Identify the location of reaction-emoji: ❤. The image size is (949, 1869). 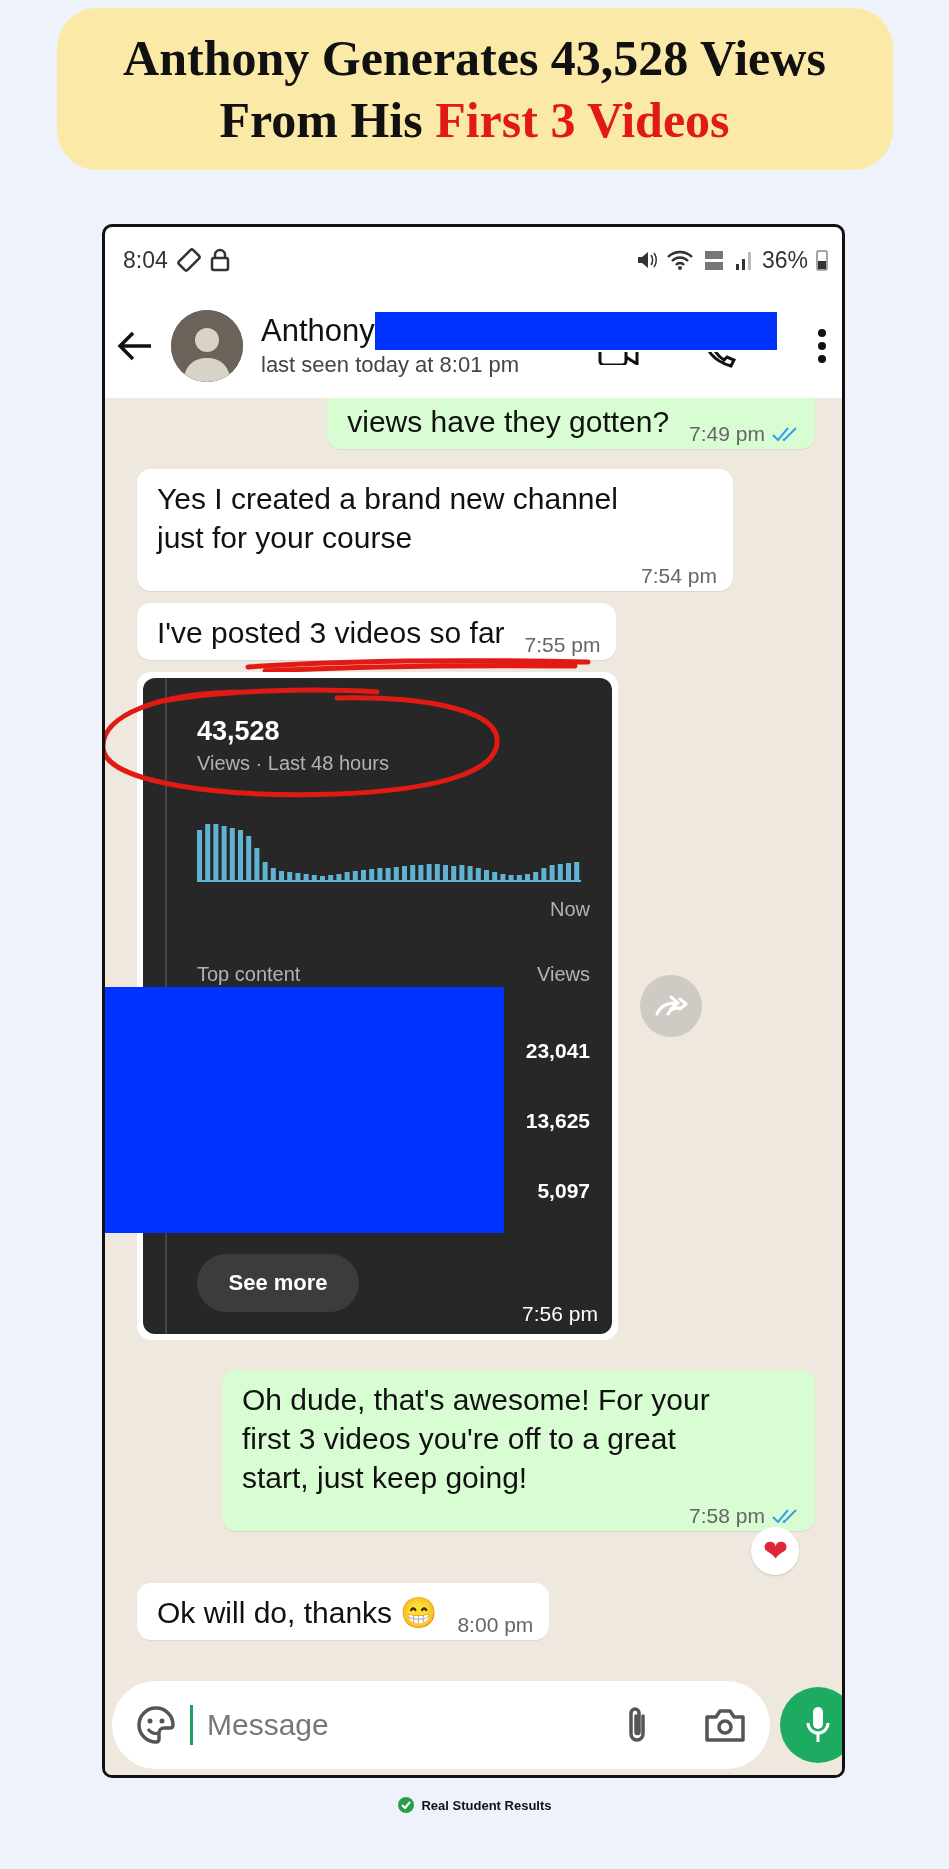
(775, 1551).